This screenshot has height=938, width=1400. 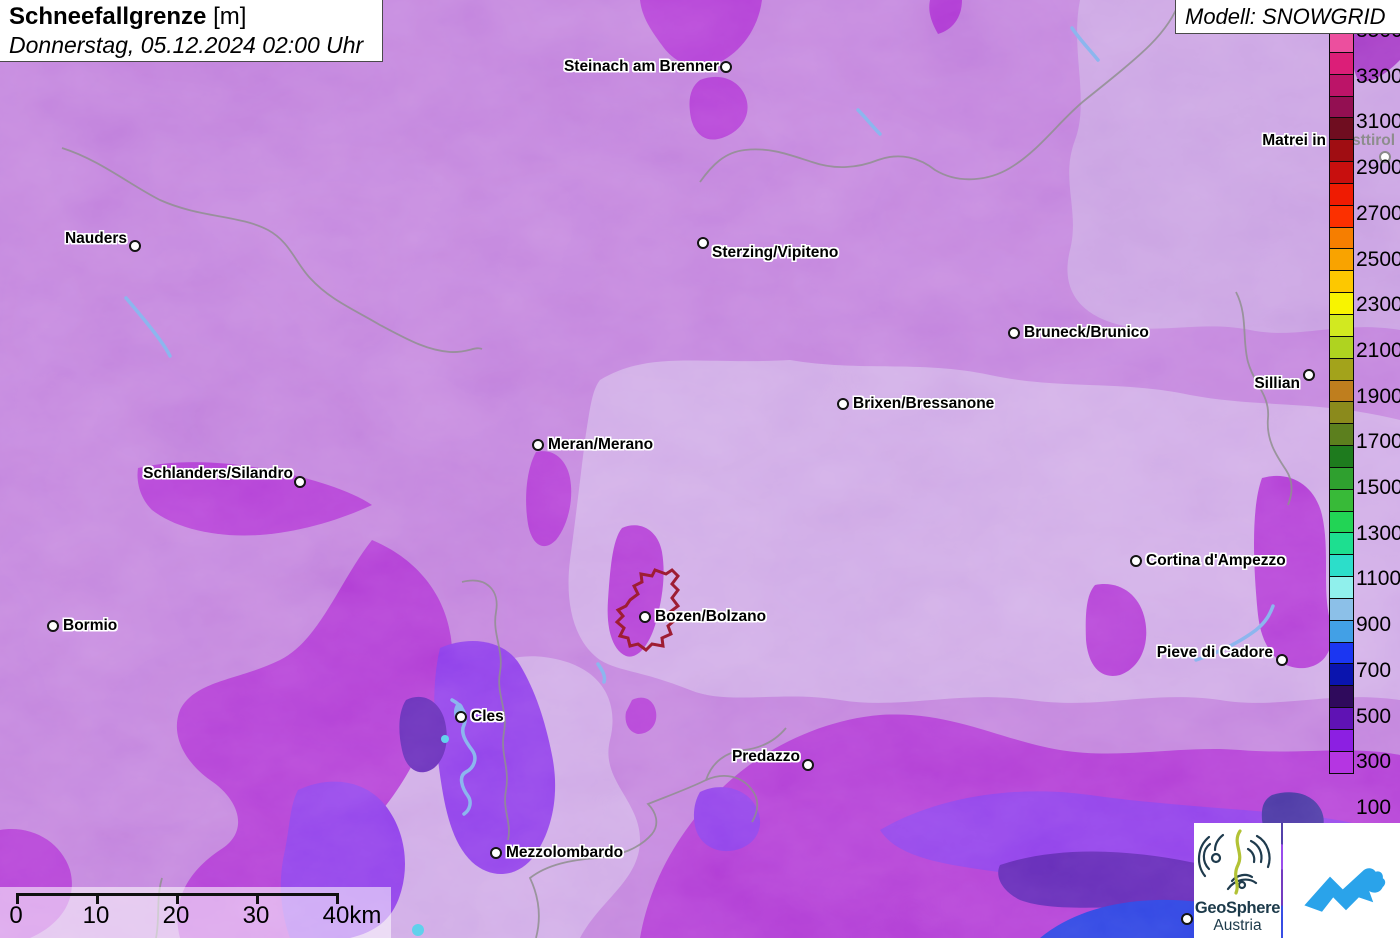 I want to click on mezzolombardo-label: Mezzolombardo, so click(x=565, y=852).